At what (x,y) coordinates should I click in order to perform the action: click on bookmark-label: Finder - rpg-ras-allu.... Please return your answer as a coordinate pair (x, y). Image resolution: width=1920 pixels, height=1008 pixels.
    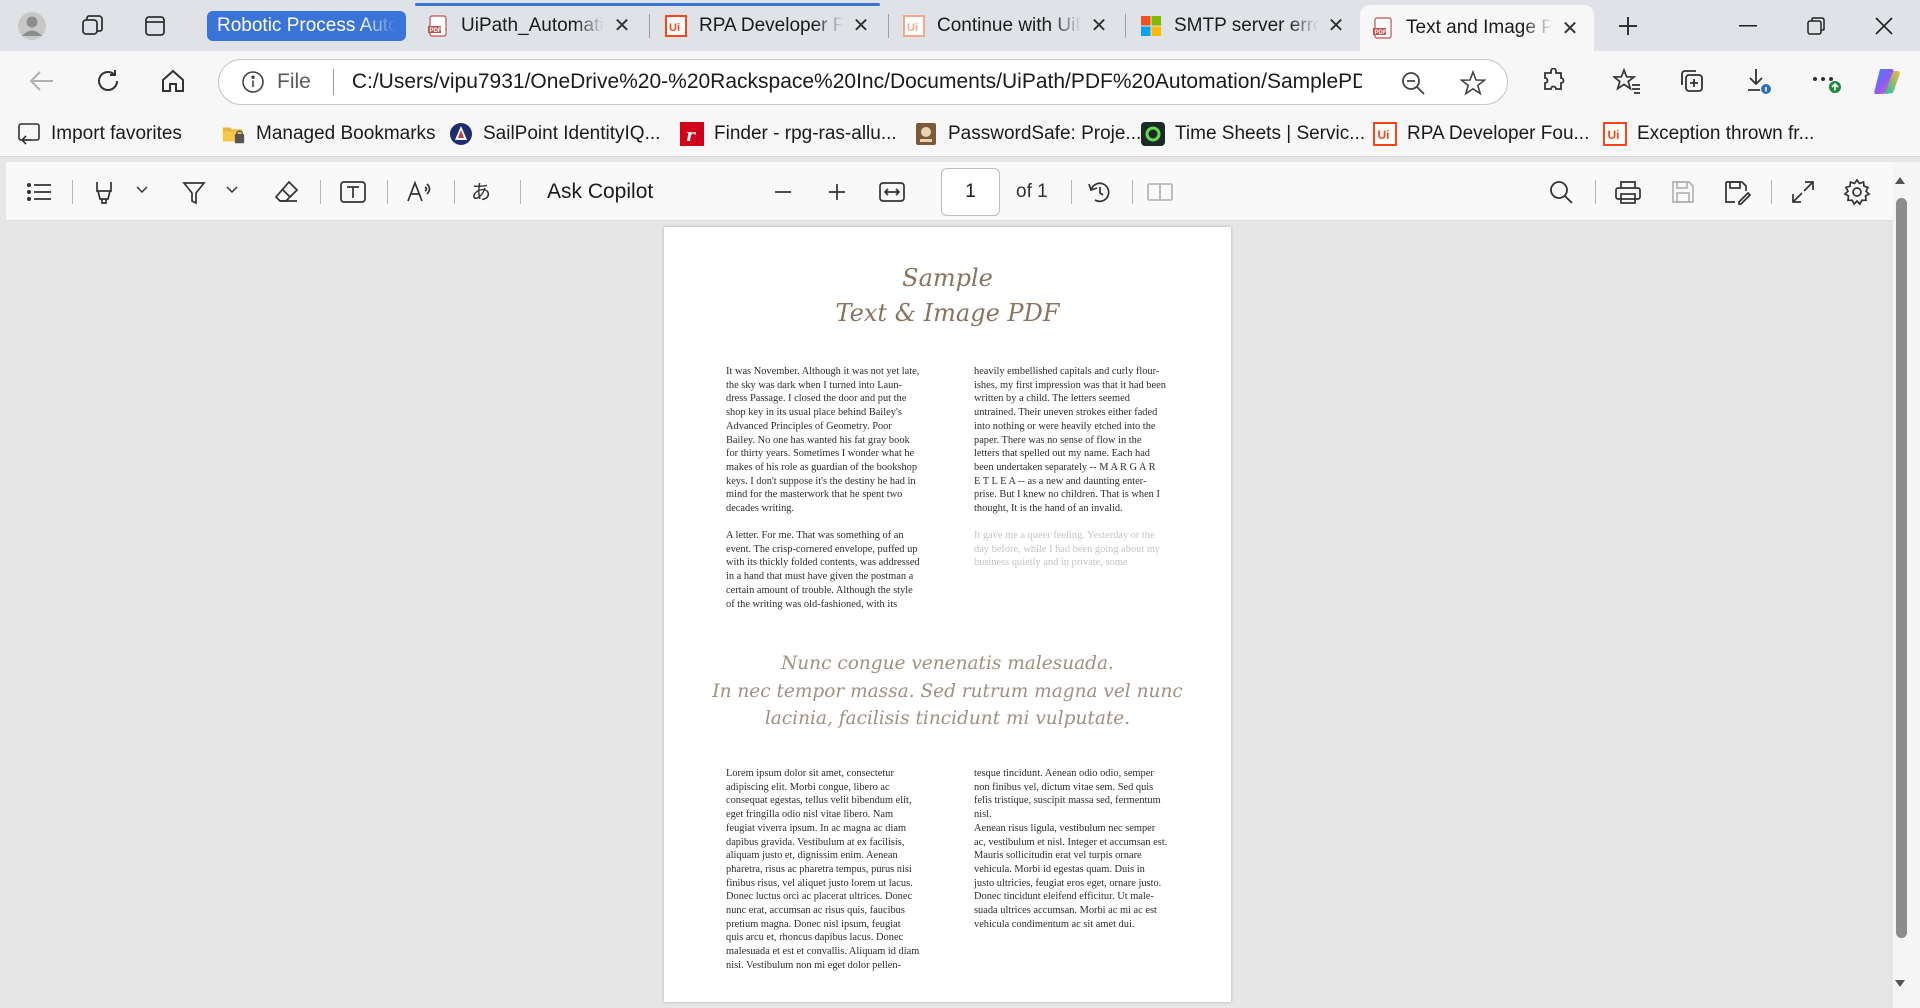
    Looking at the image, I should click on (805, 133).